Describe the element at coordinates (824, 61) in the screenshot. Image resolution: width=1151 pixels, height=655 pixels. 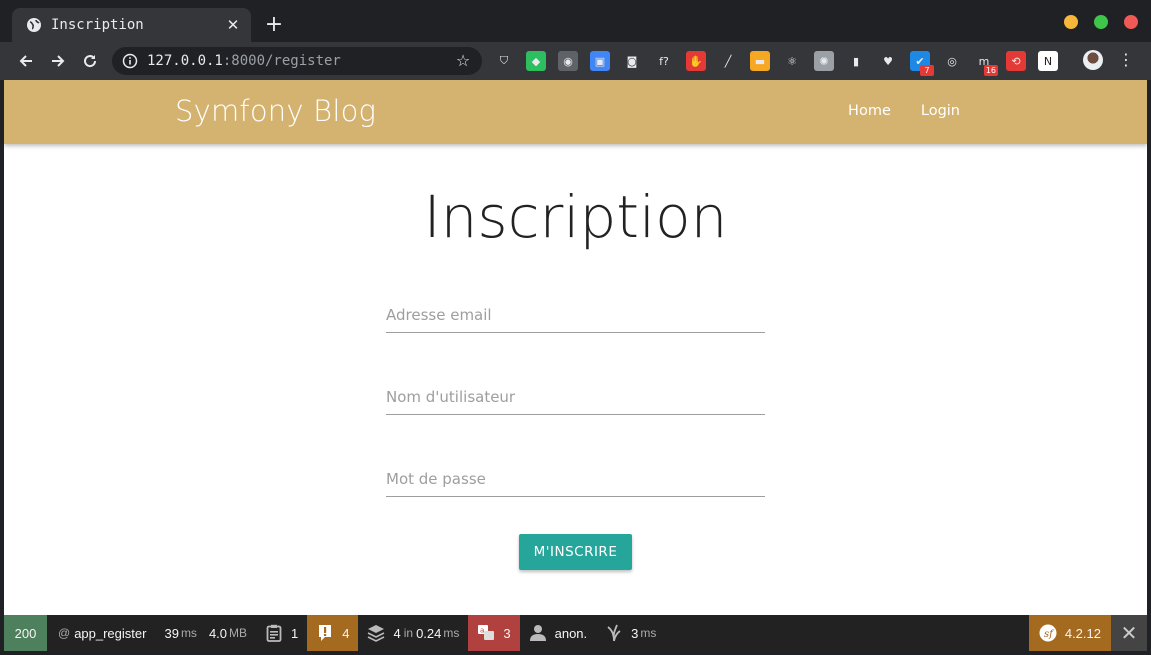
I see `gear-icon: ✺` at that location.